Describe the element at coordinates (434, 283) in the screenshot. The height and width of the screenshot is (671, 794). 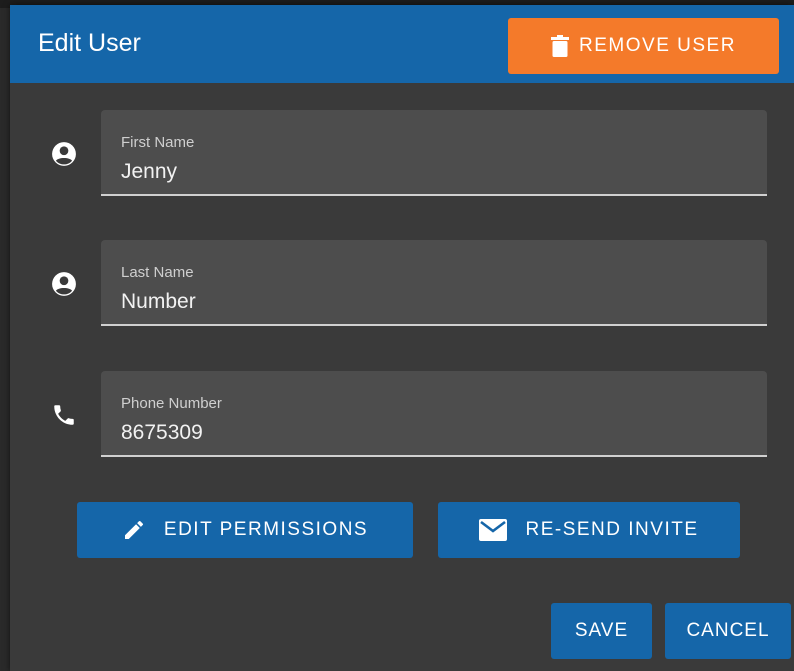
I see `last-name-field: Last Name Number` at that location.